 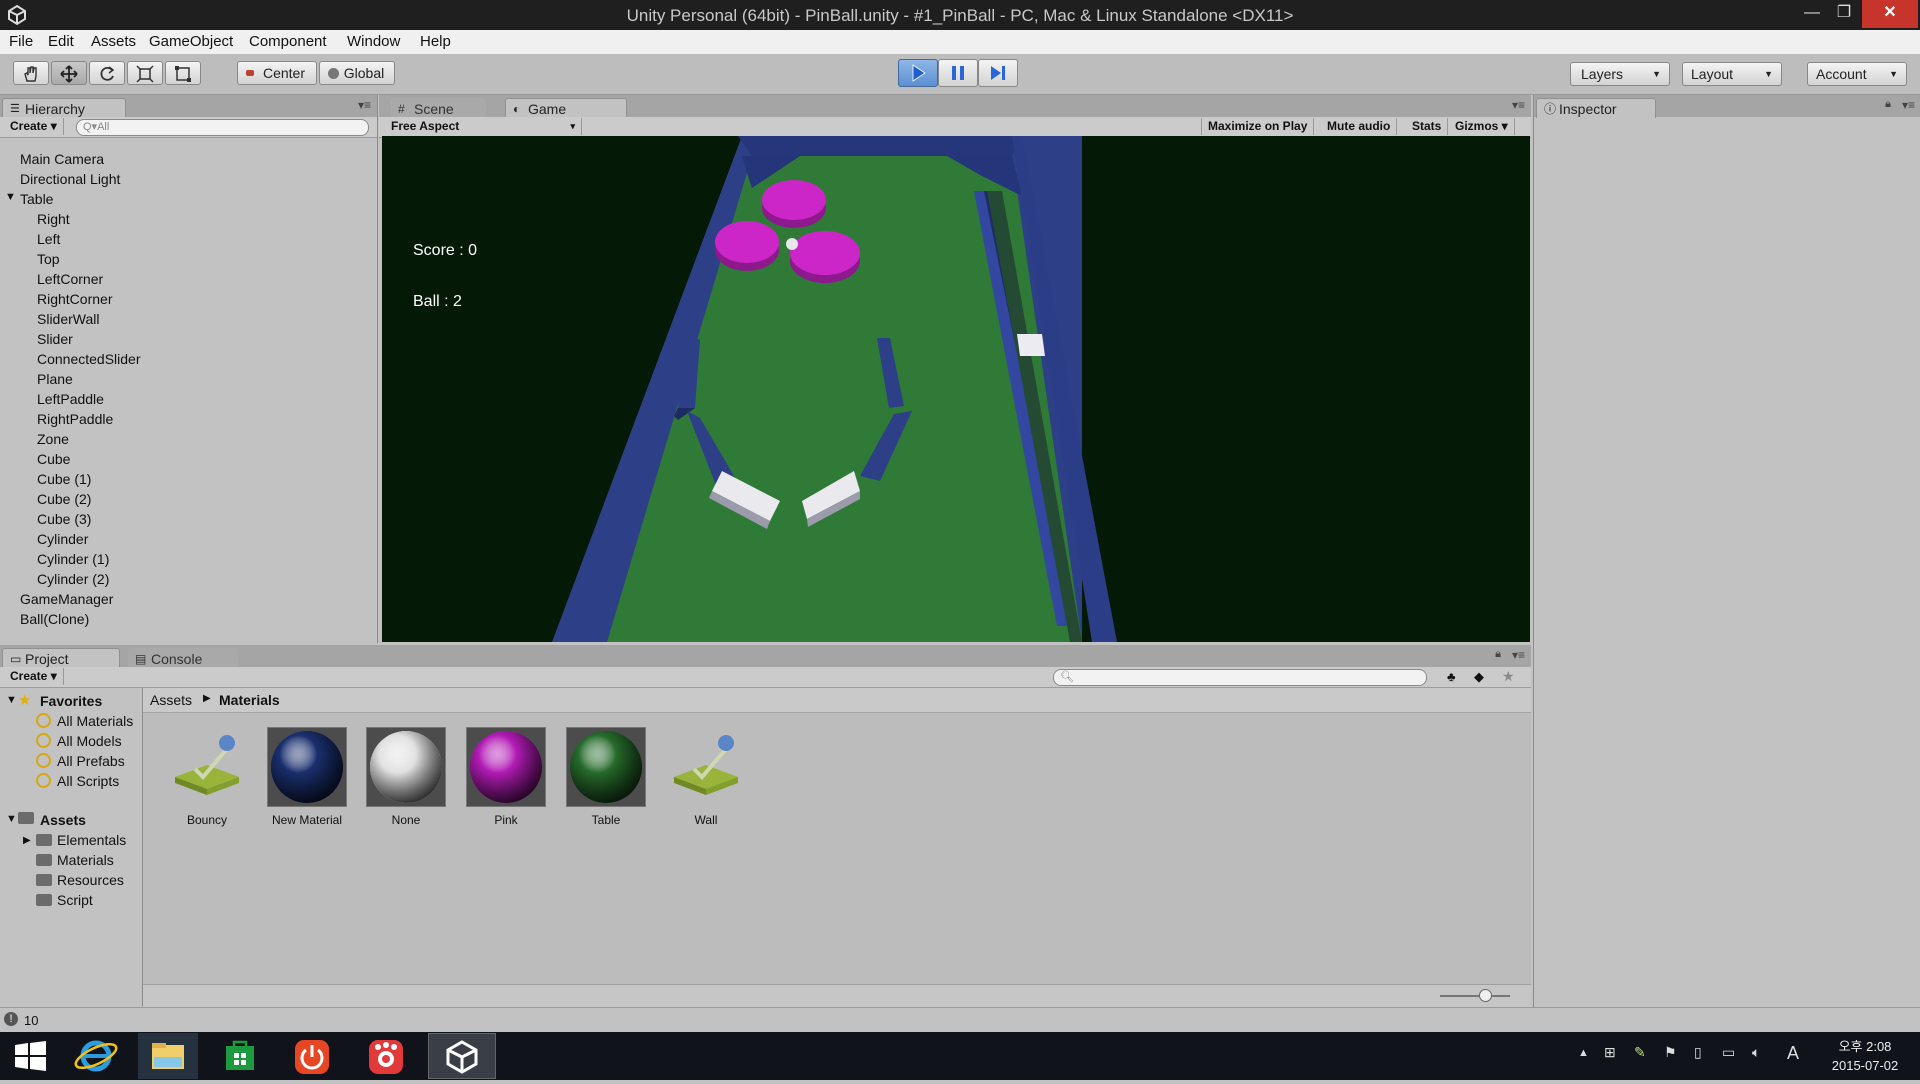 I want to click on tray-device-icon: ▯, so click(x=1698, y=1052).